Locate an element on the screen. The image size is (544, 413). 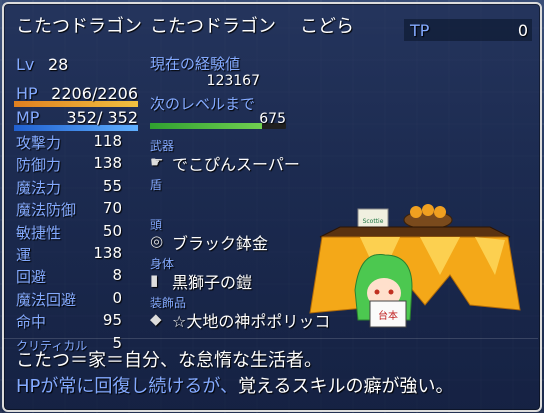
equip-slot-label: 頭 is located at coordinates (156, 225).